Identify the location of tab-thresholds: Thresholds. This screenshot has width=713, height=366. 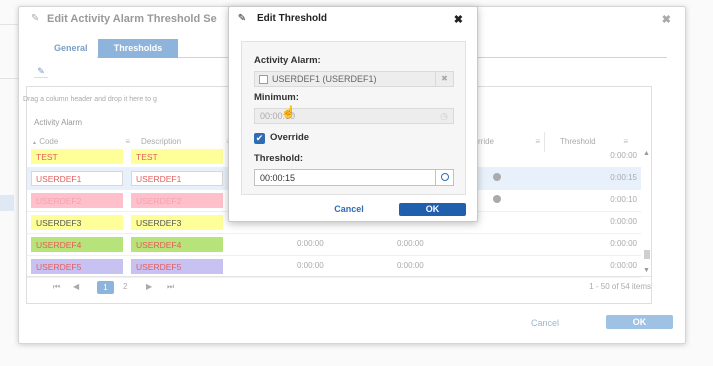
(138, 48).